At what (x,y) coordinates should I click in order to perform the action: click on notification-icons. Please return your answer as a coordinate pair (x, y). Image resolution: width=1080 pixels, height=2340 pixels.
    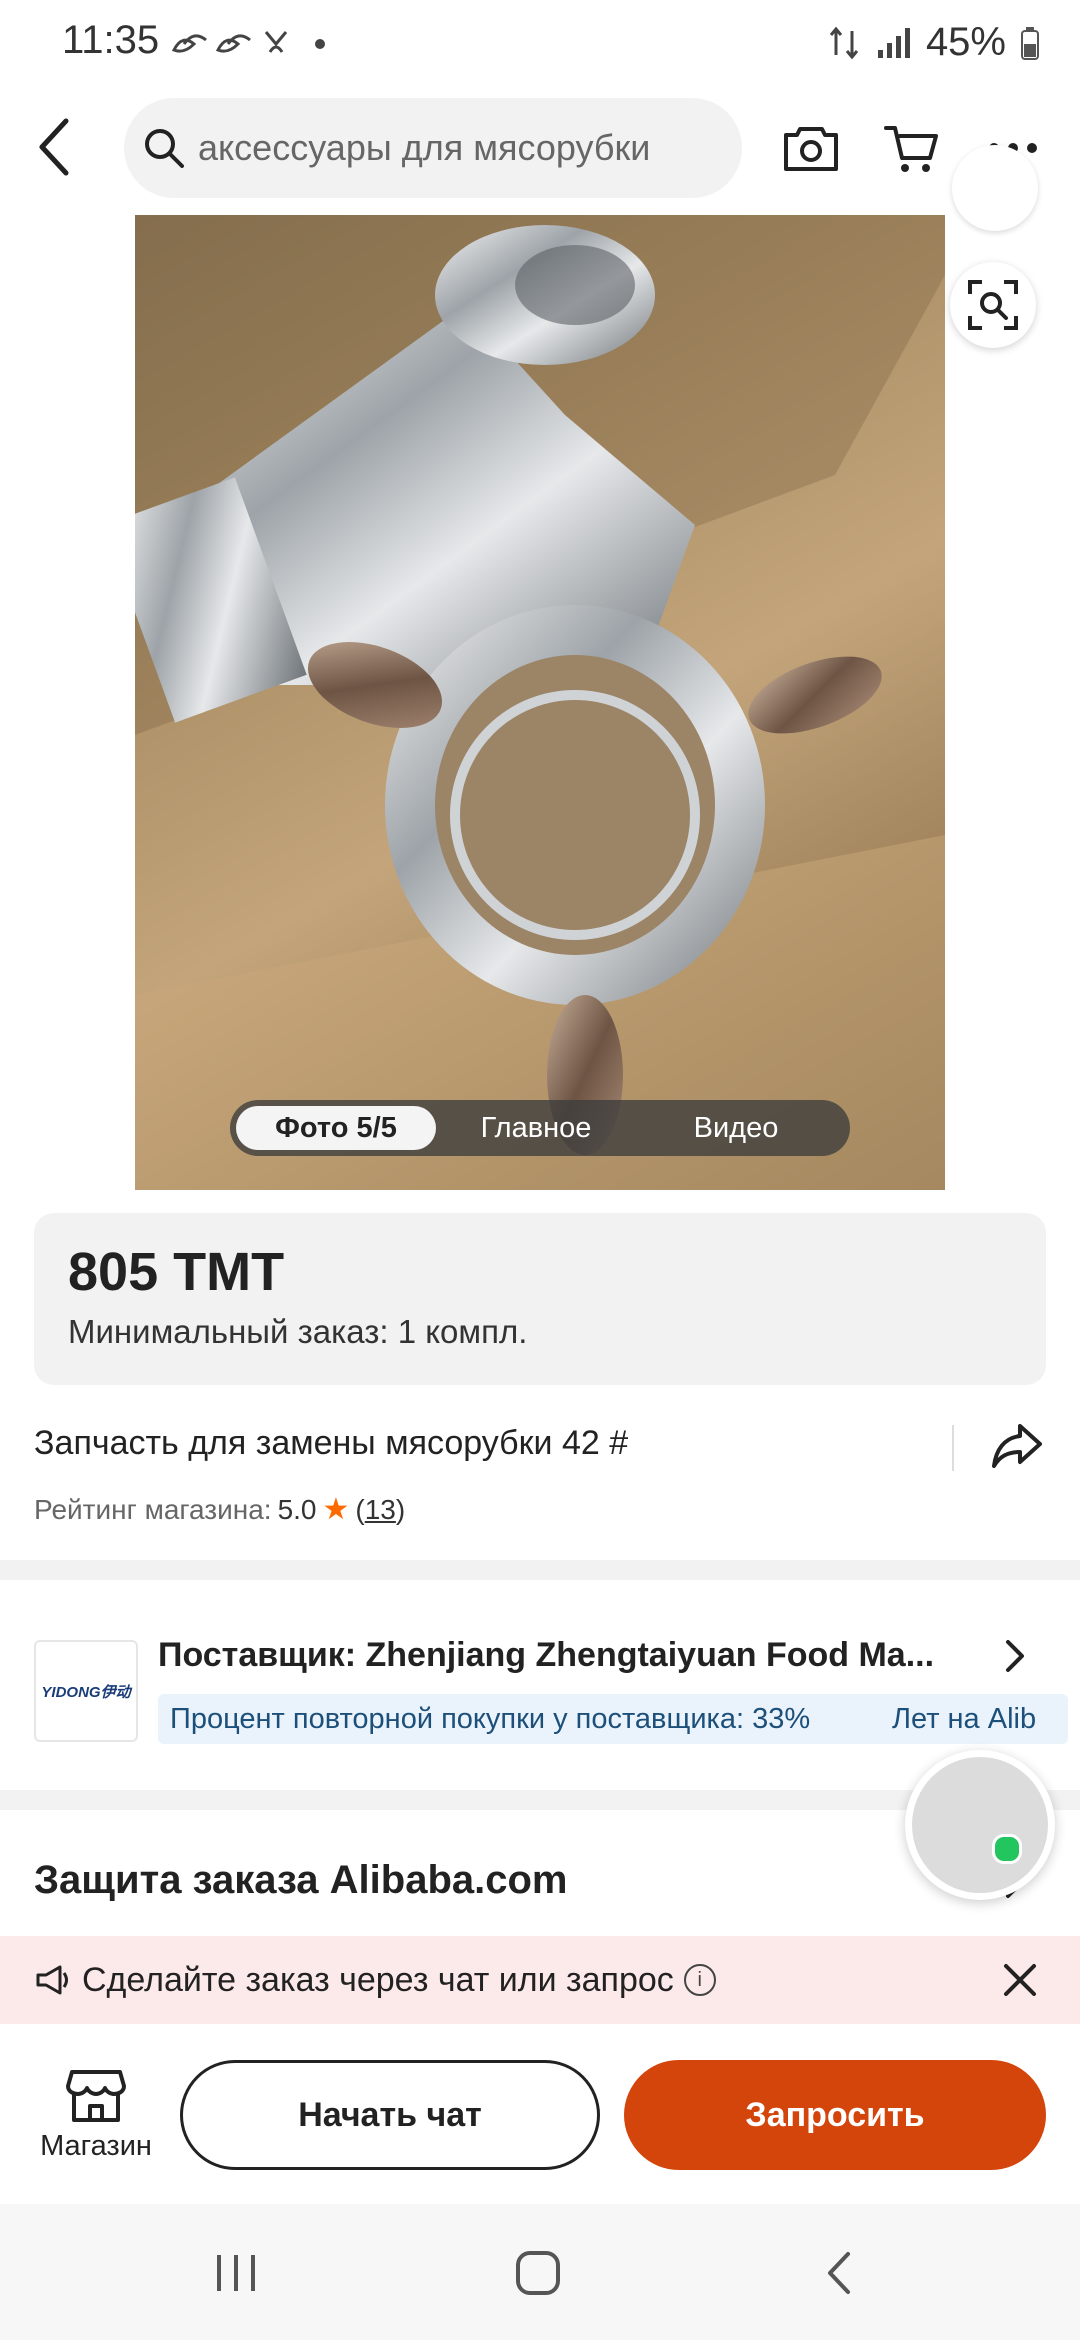
    Looking at the image, I should click on (270, 48).